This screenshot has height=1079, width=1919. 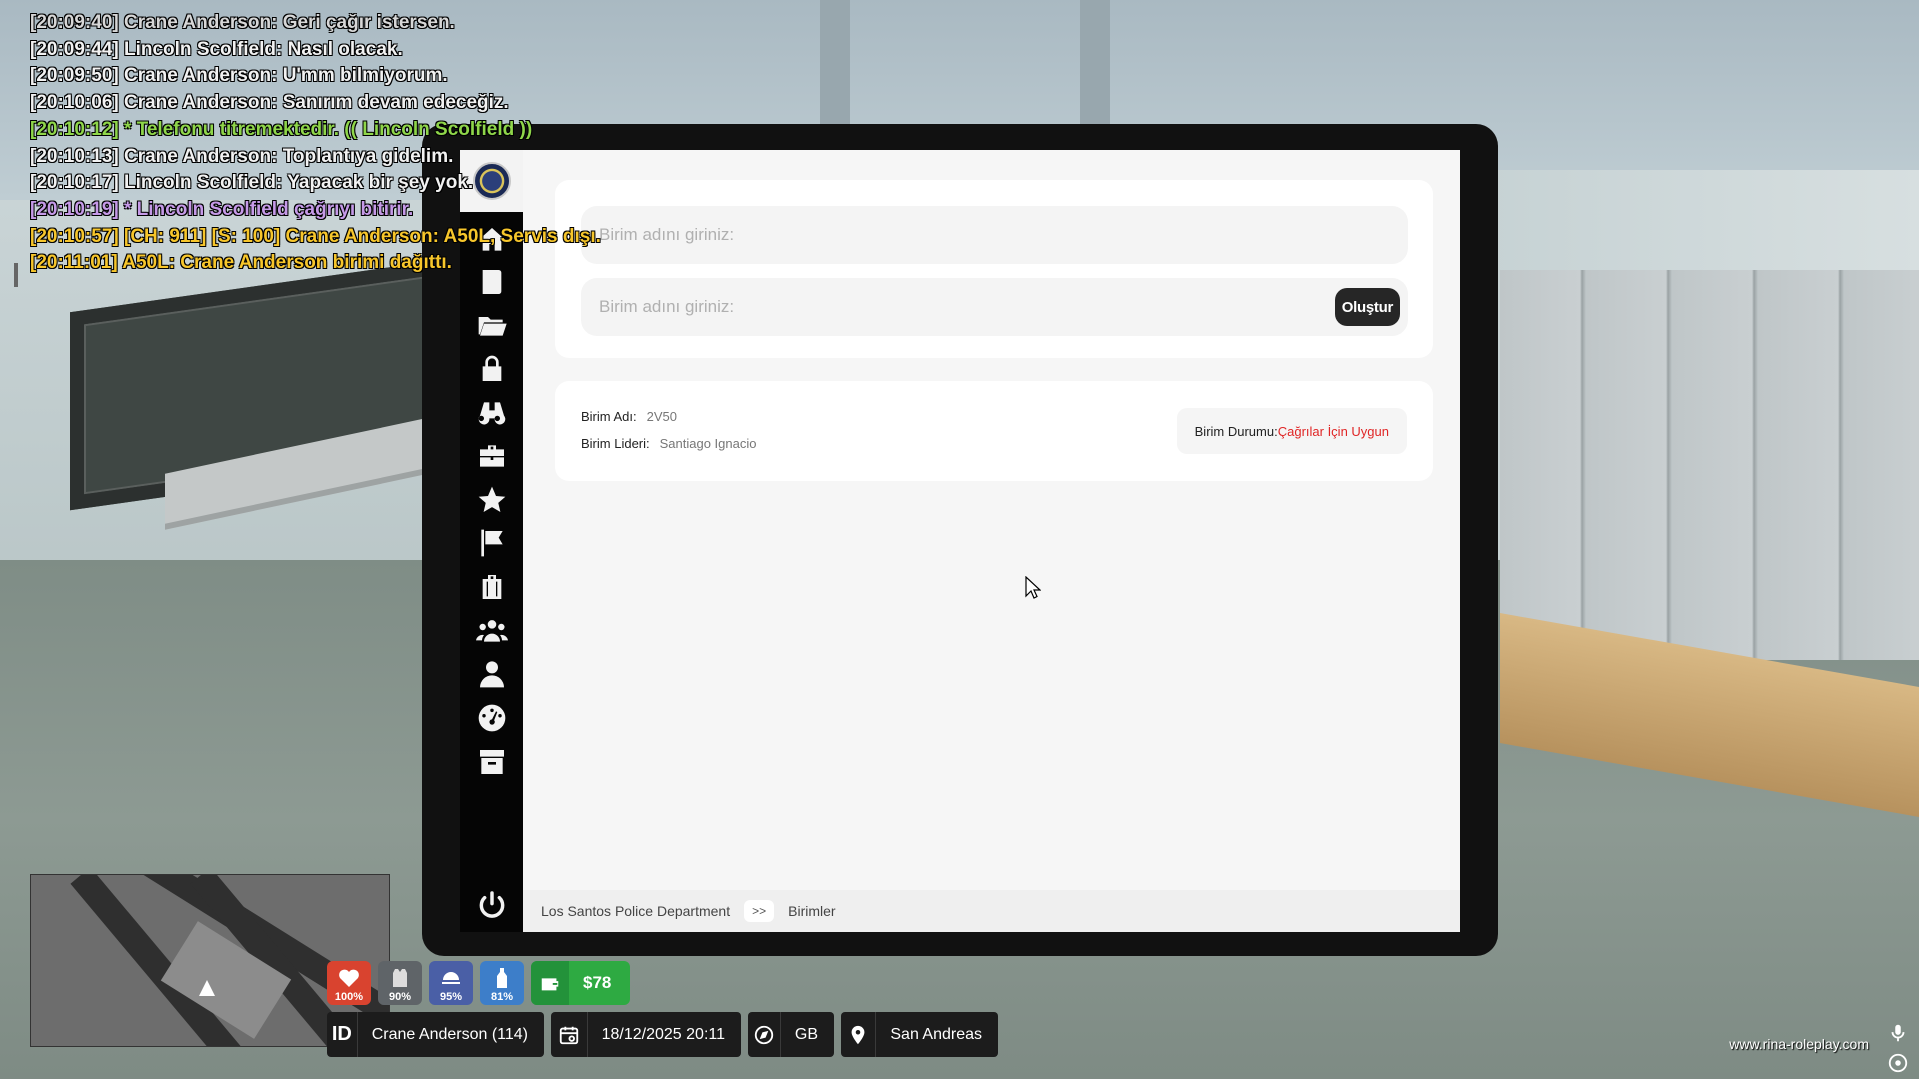 I want to click on thirst-value: 81%, so click(x=502, y=997).